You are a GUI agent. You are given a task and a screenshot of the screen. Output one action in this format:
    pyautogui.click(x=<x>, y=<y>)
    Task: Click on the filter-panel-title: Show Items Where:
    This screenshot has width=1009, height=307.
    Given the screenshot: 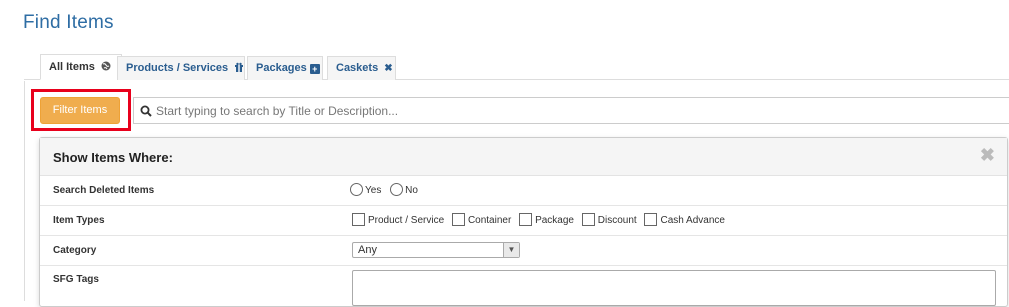 What is the action you would take?
    pyautogui.click(x=113, y=157)
    